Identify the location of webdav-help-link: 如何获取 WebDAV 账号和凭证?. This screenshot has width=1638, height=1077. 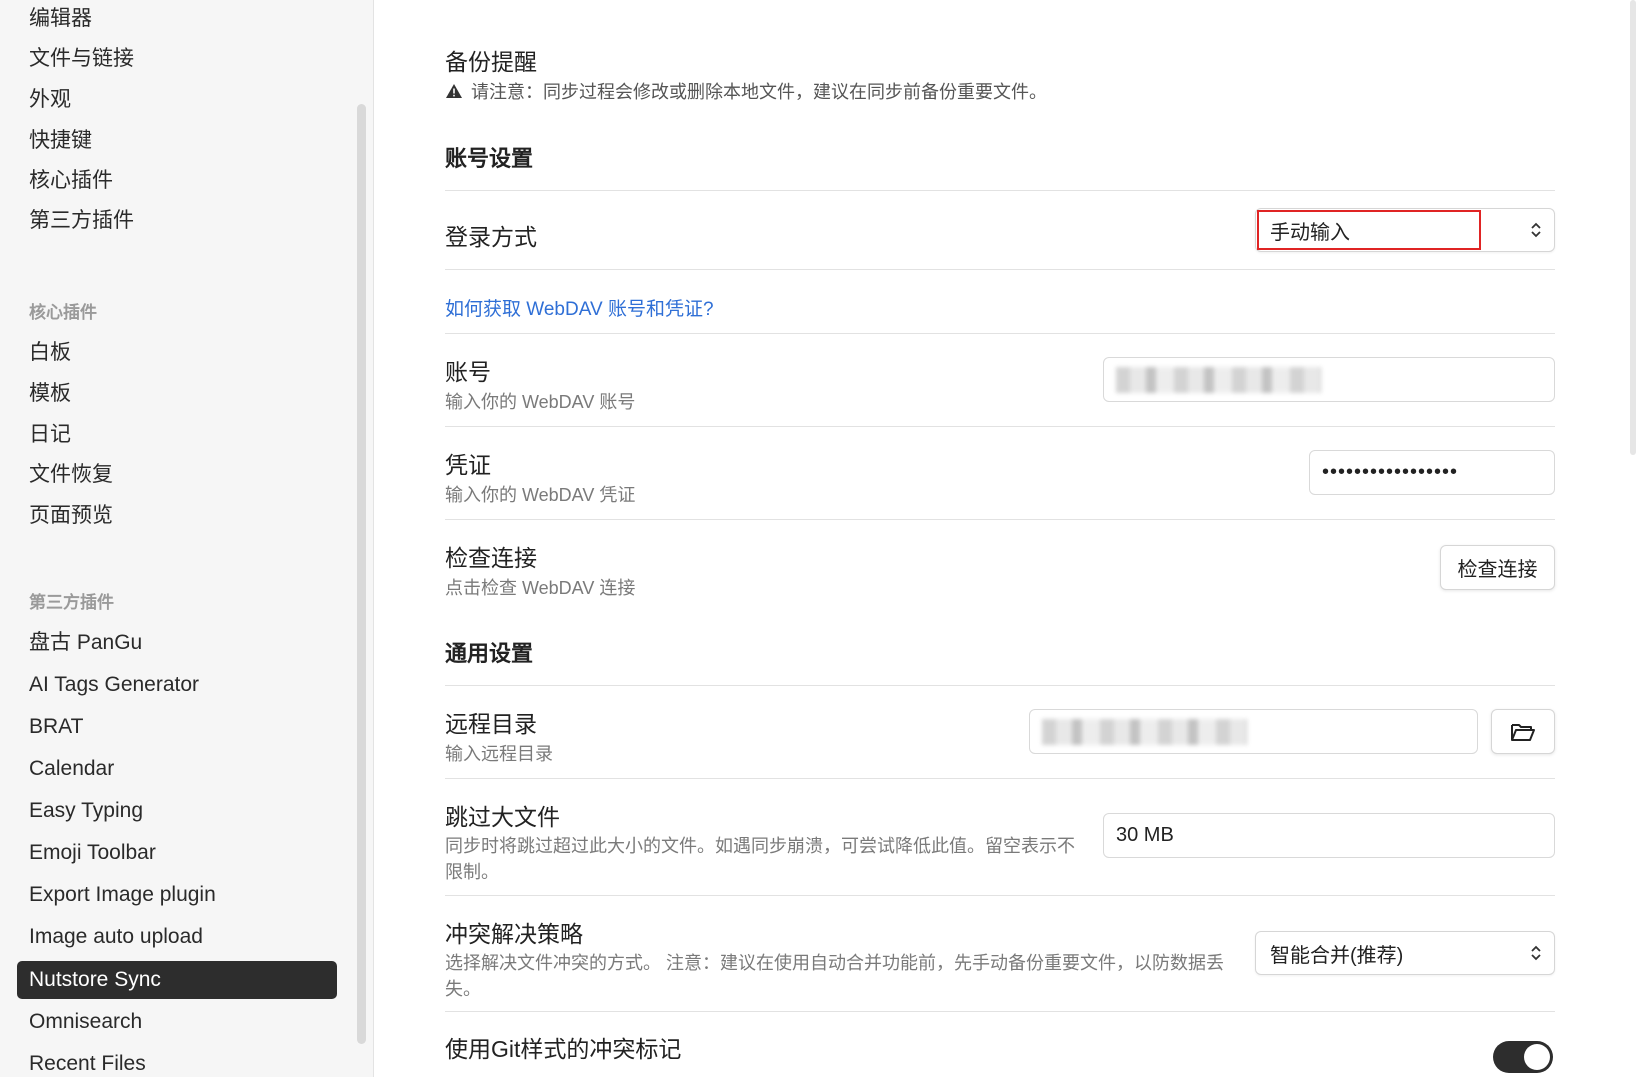
(579, 307).